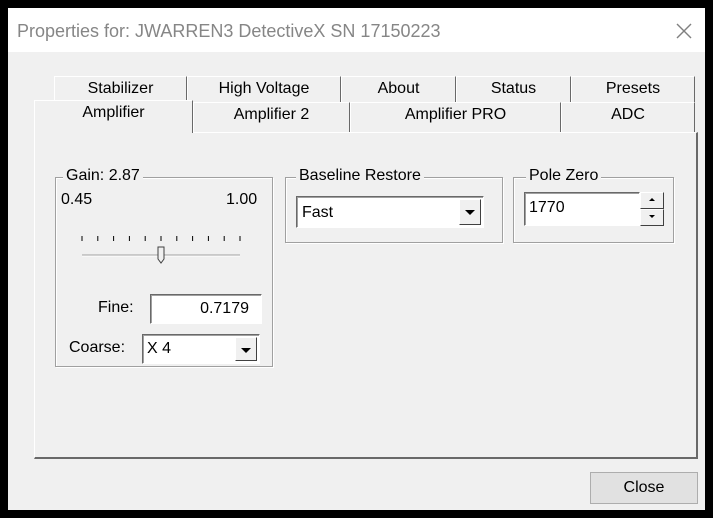 This screenshot has width=713, height=518. Describe the element at coordinates (644, 488) in the screenshot. I see `close-button: Close` at that location.